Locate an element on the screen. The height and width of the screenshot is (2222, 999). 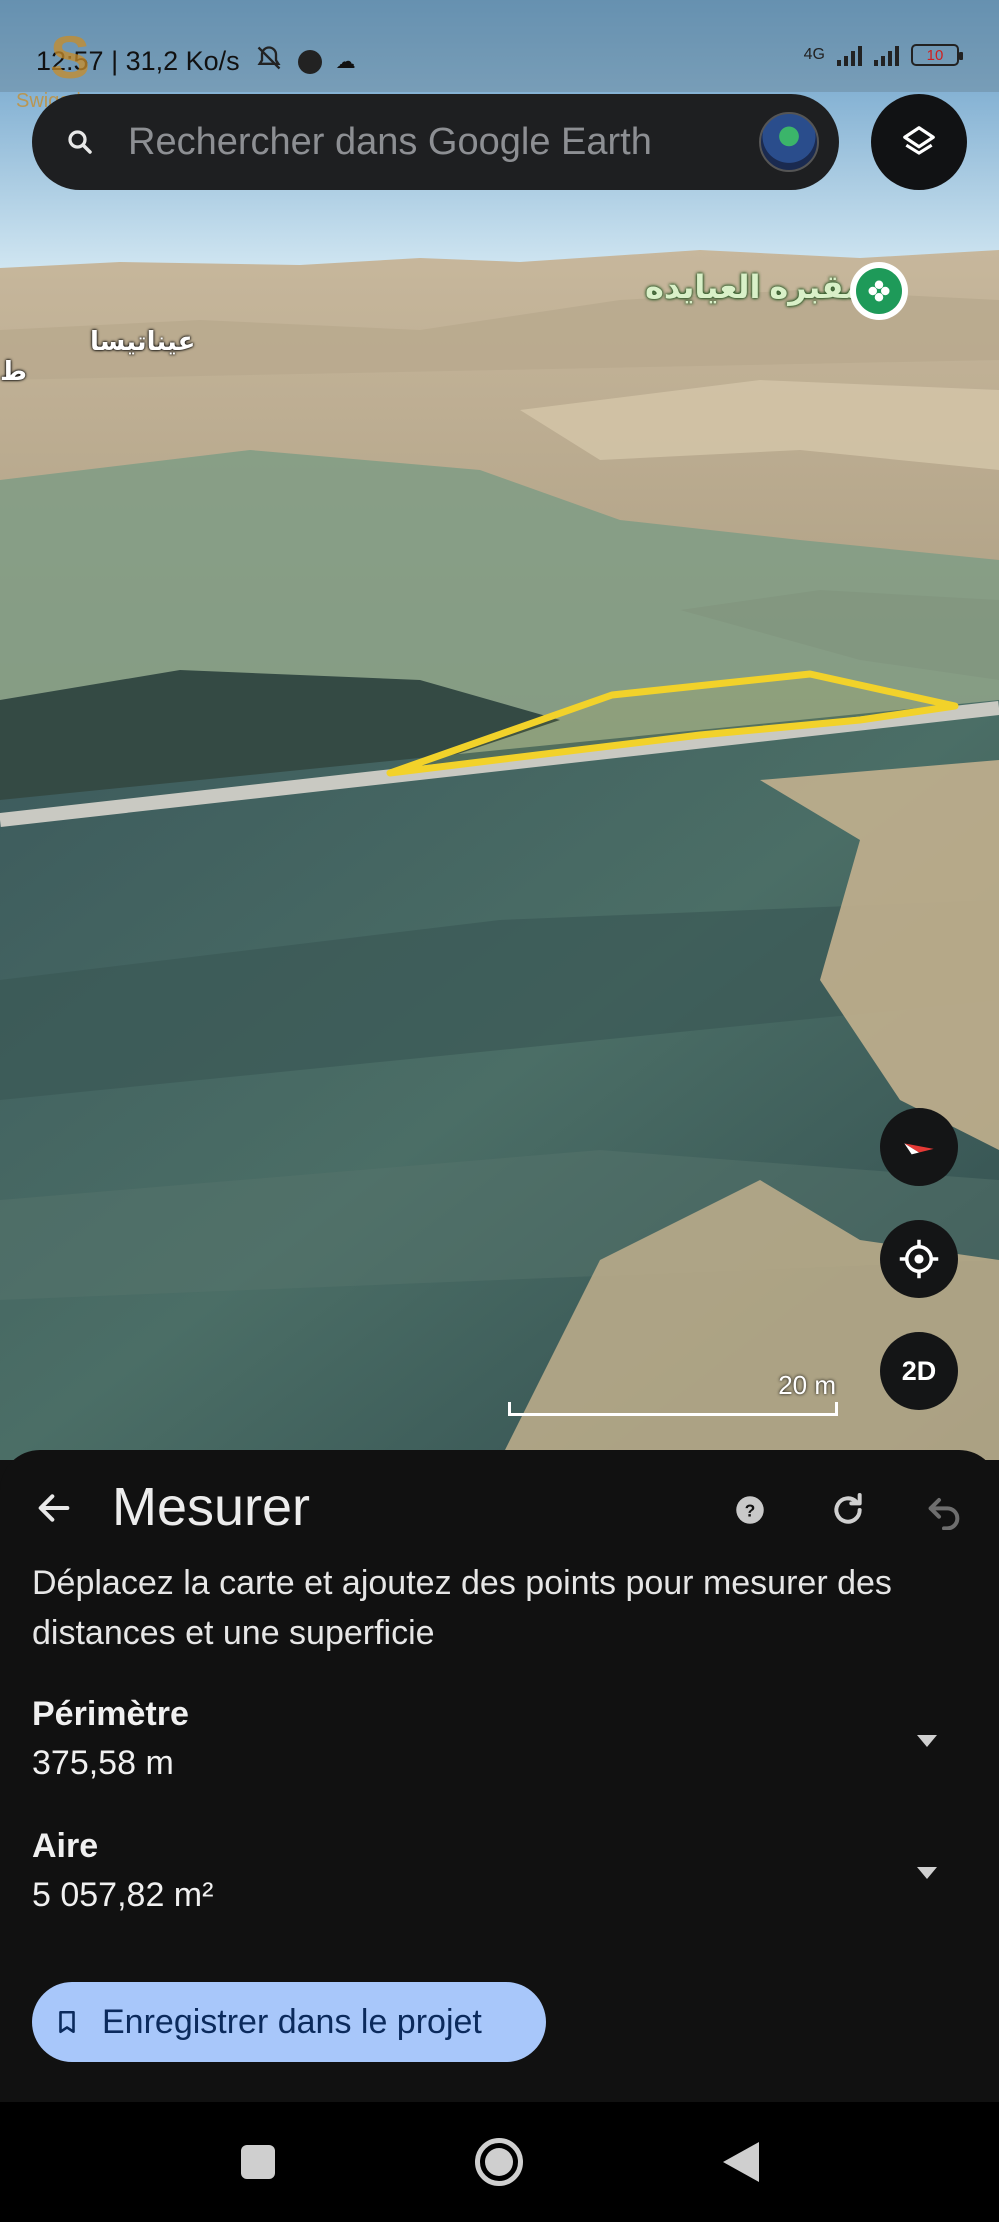
place-icon is located at coordinates (879, 291).